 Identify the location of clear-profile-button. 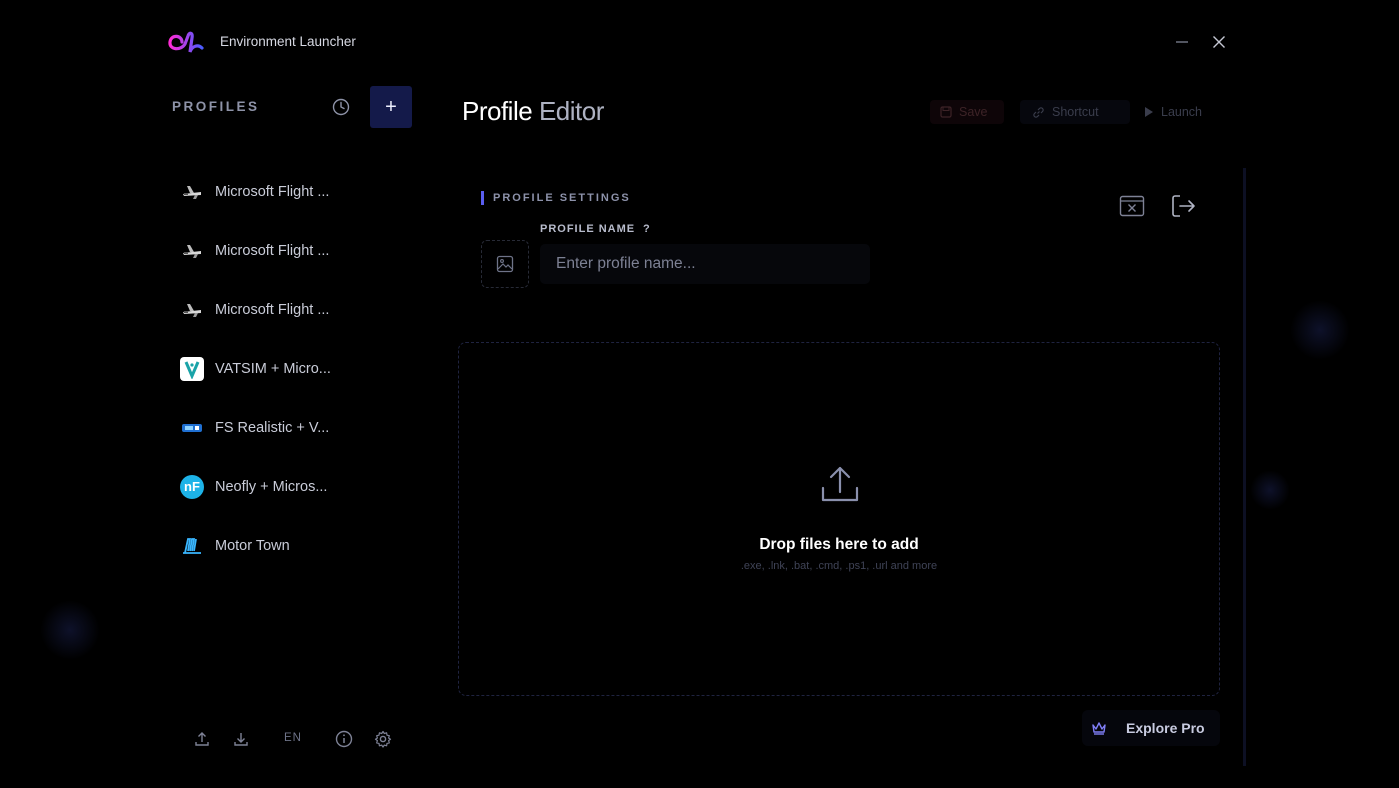
(1132, 206).